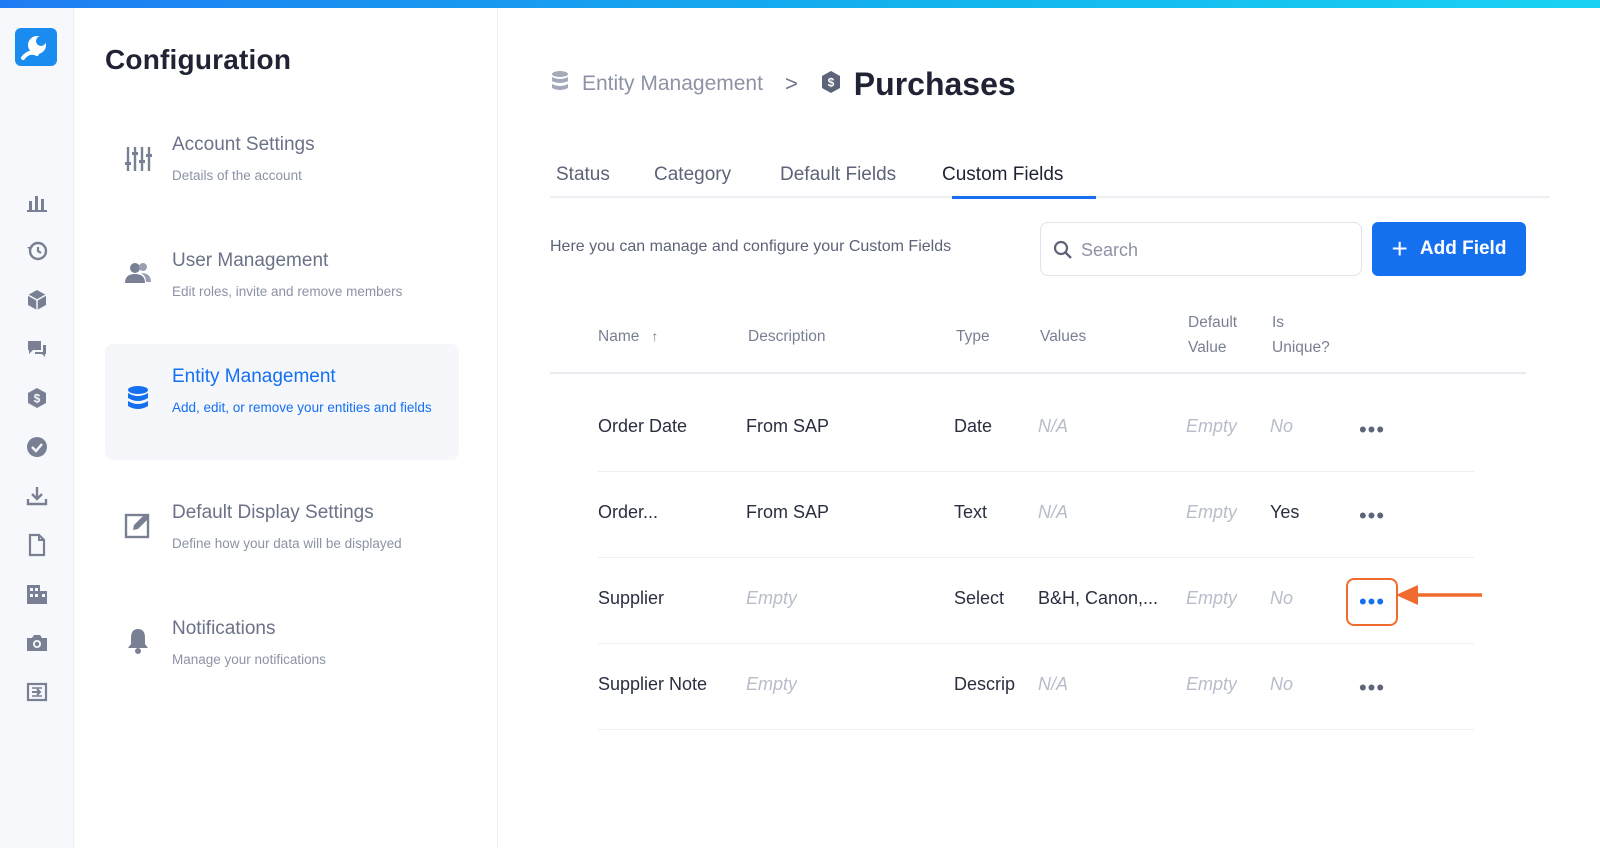 The width and height of the screenshot is (1600, 848). What do you see at coordinates (250, 260) in the screenshot?
I see `menu-item-title: User Management` at bounding box center [250, 260].